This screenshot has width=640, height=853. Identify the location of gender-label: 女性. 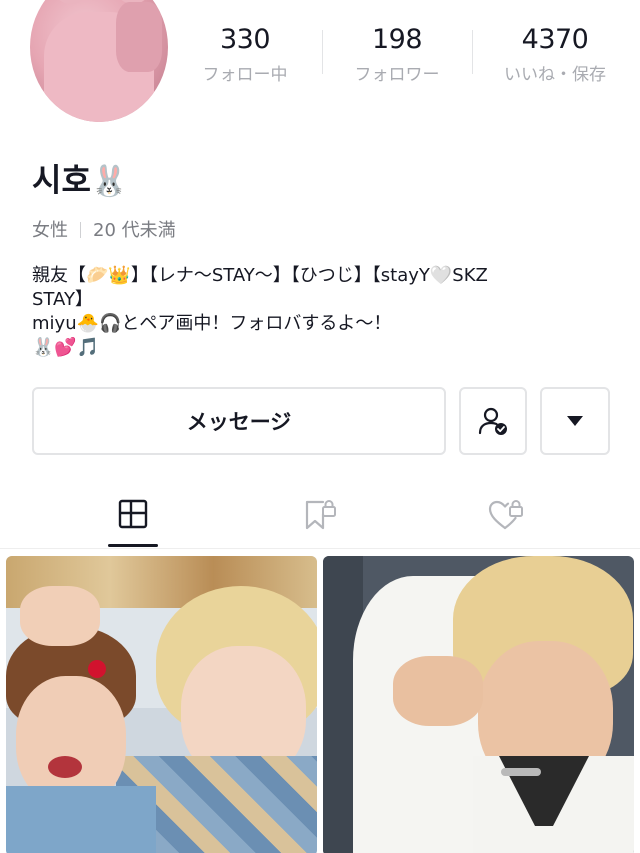
(50, 230).